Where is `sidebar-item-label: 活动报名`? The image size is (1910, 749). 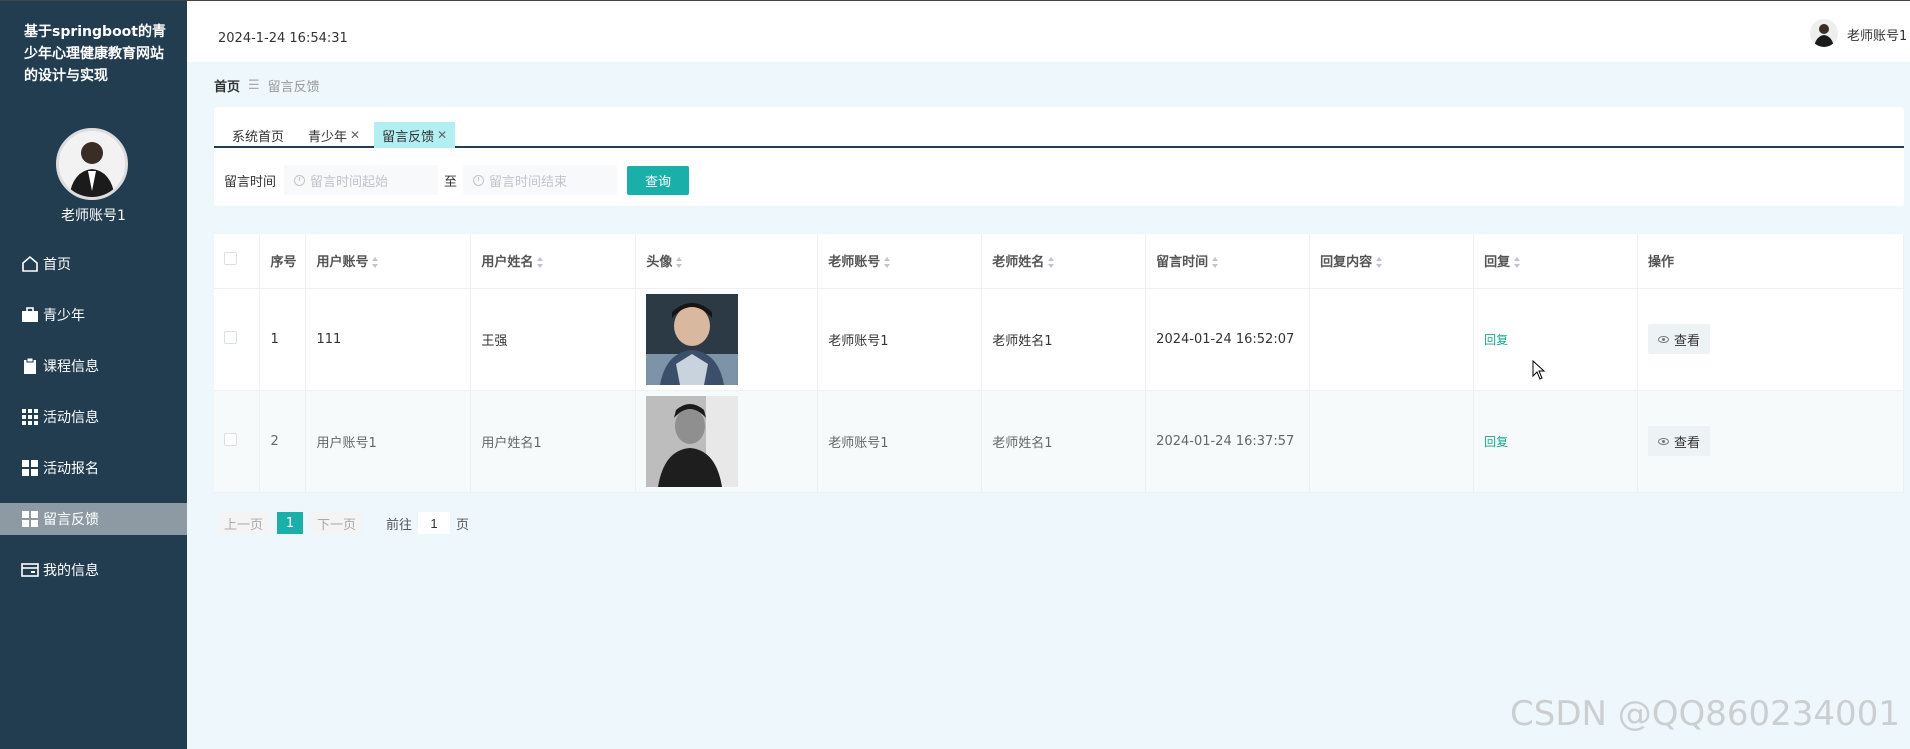 sidebar-item-label: 活动报名 is located at coordinates (71, 469).